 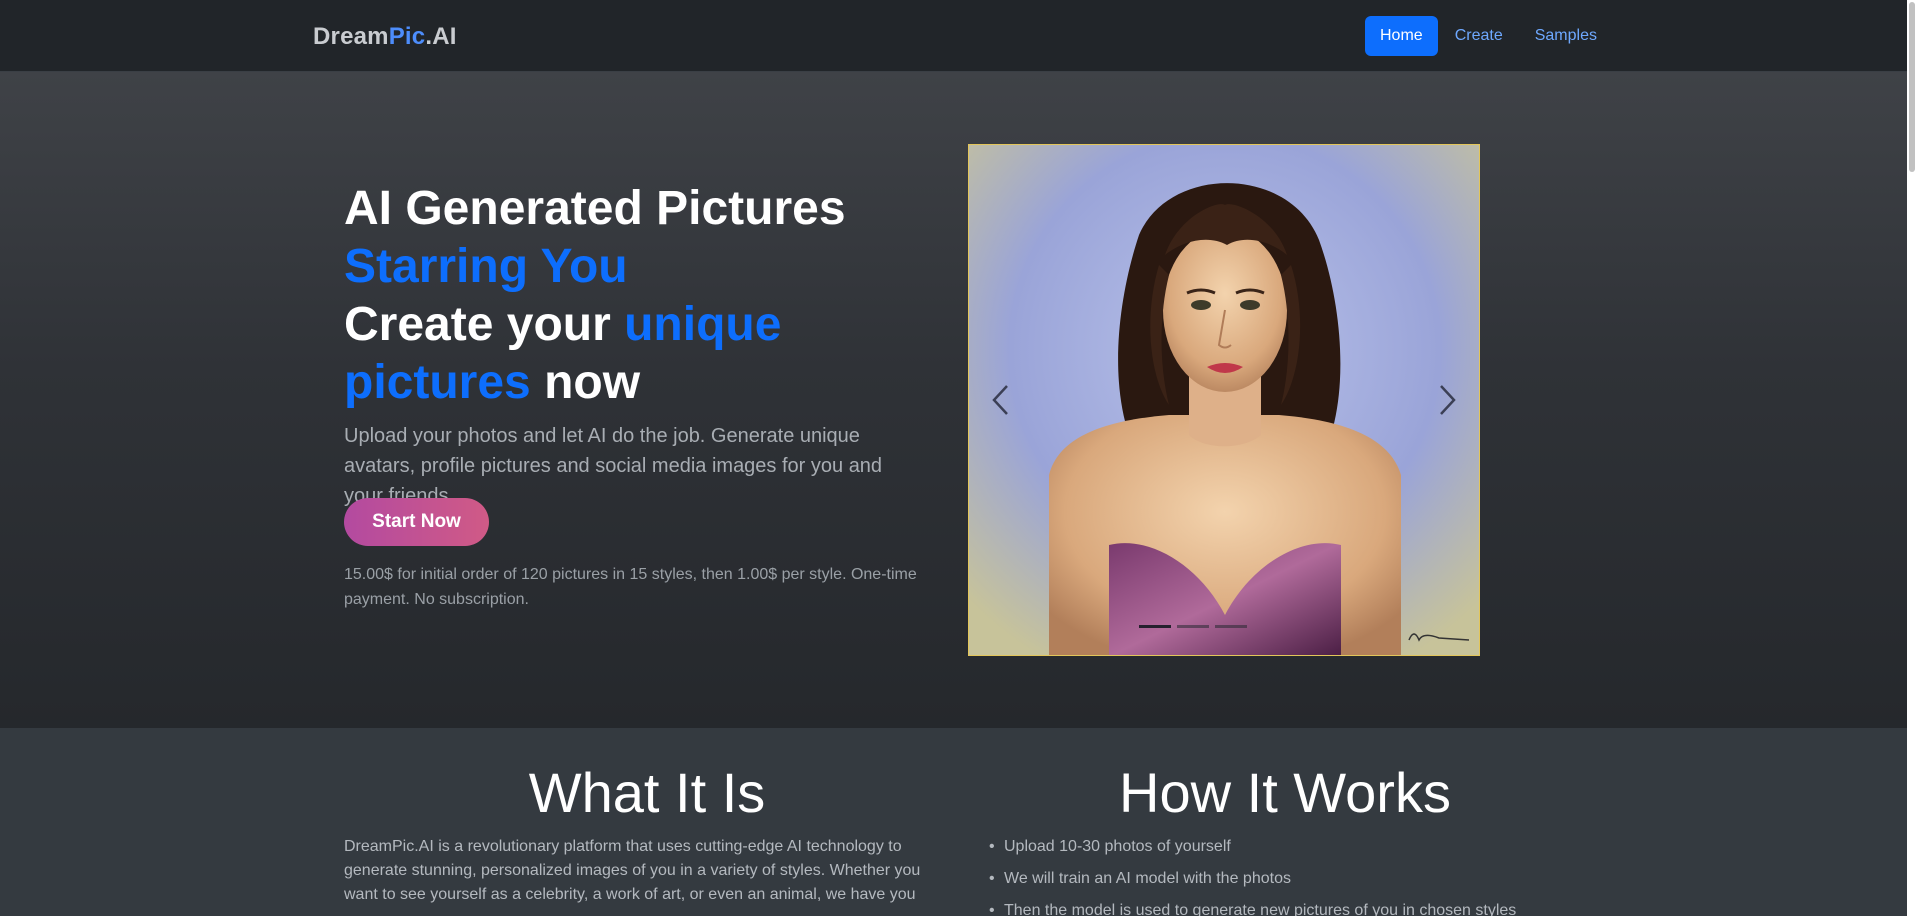 I want to click on how-it-works-title: How It Works, so click(x=1285, y=792).